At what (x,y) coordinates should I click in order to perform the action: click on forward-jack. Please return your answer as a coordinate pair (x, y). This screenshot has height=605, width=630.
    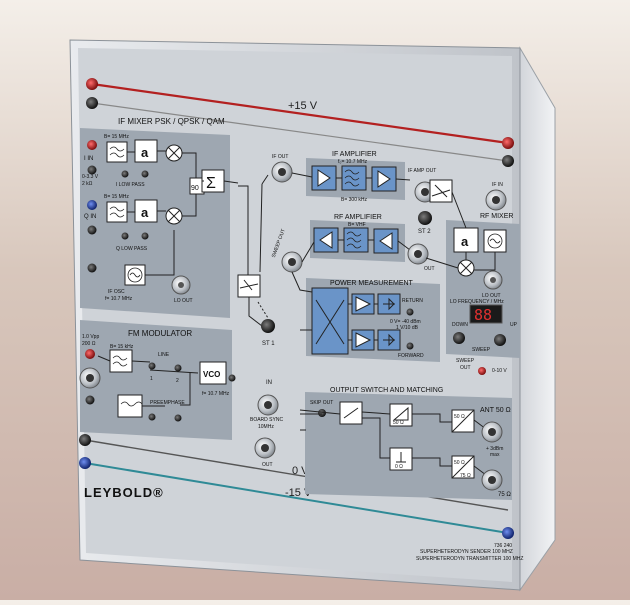
    Looking at the image, I should click on (410, 346).